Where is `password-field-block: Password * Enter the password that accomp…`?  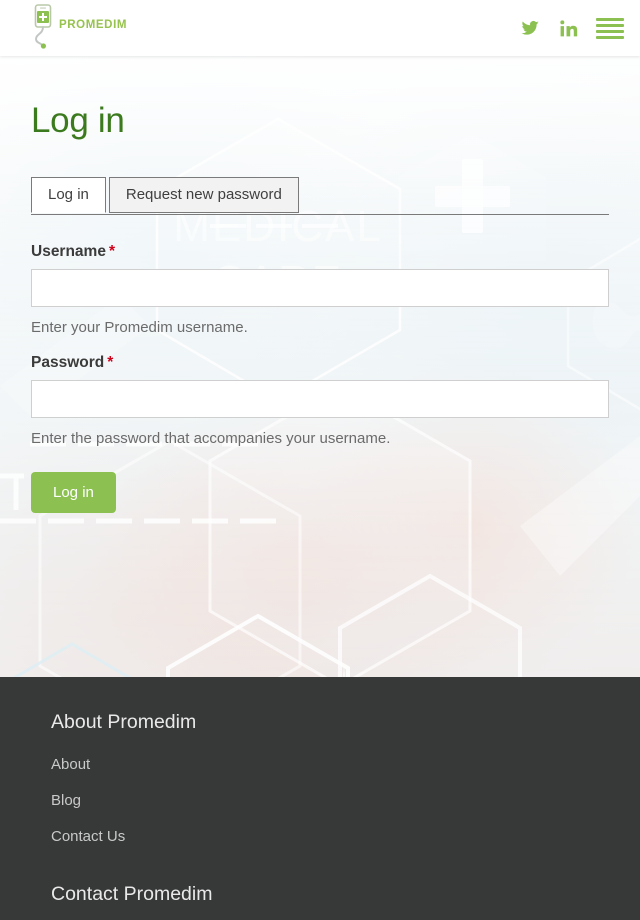
password-field-block: Password * Enter the password that accomp… is located at coordinates (320, 400).